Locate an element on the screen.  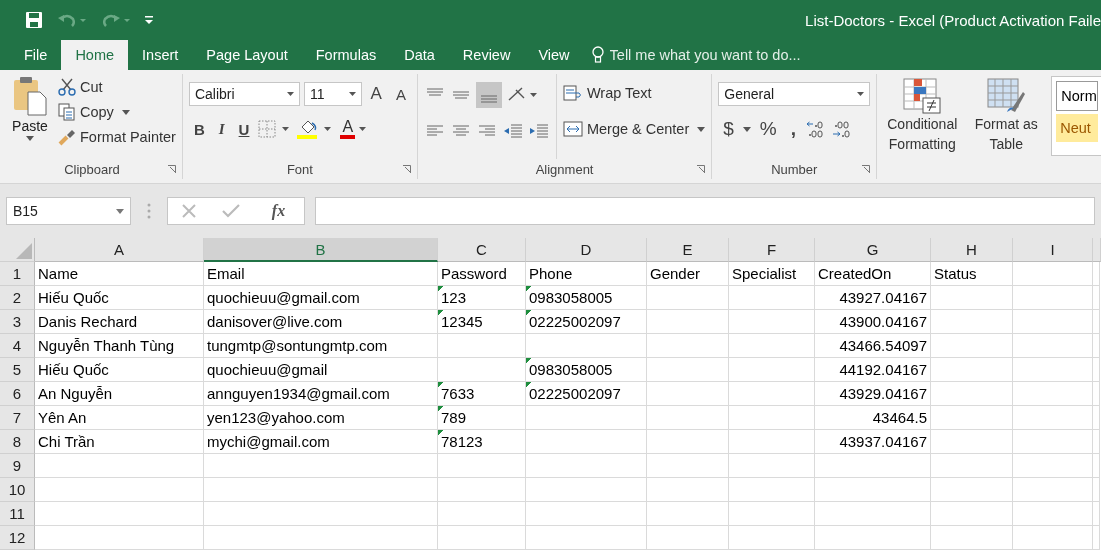
row-header: 8 is located at coordinates (17, 442).